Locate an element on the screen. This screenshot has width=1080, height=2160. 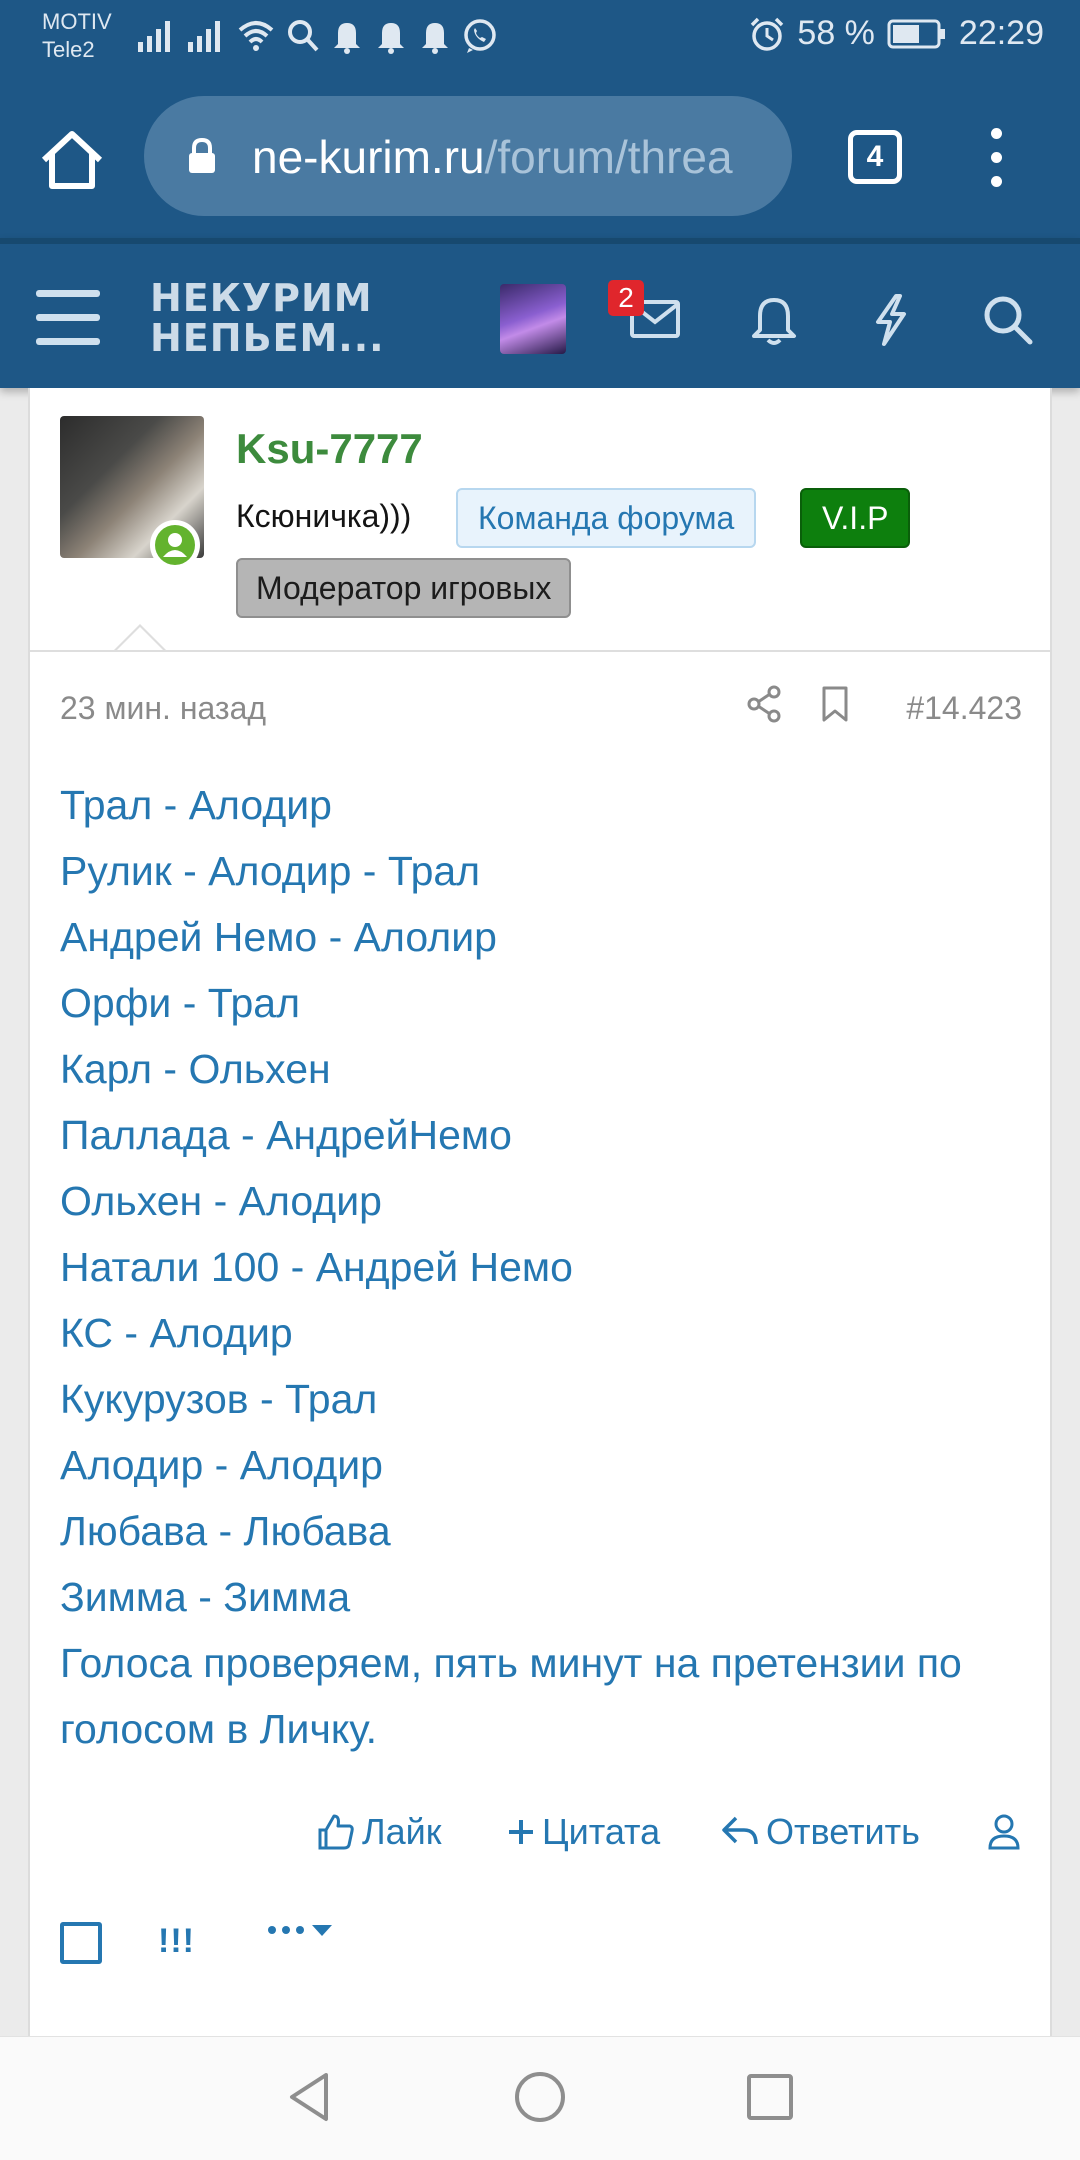
moderator-badge: Модератор игровых is located at coordinates (404, 588).